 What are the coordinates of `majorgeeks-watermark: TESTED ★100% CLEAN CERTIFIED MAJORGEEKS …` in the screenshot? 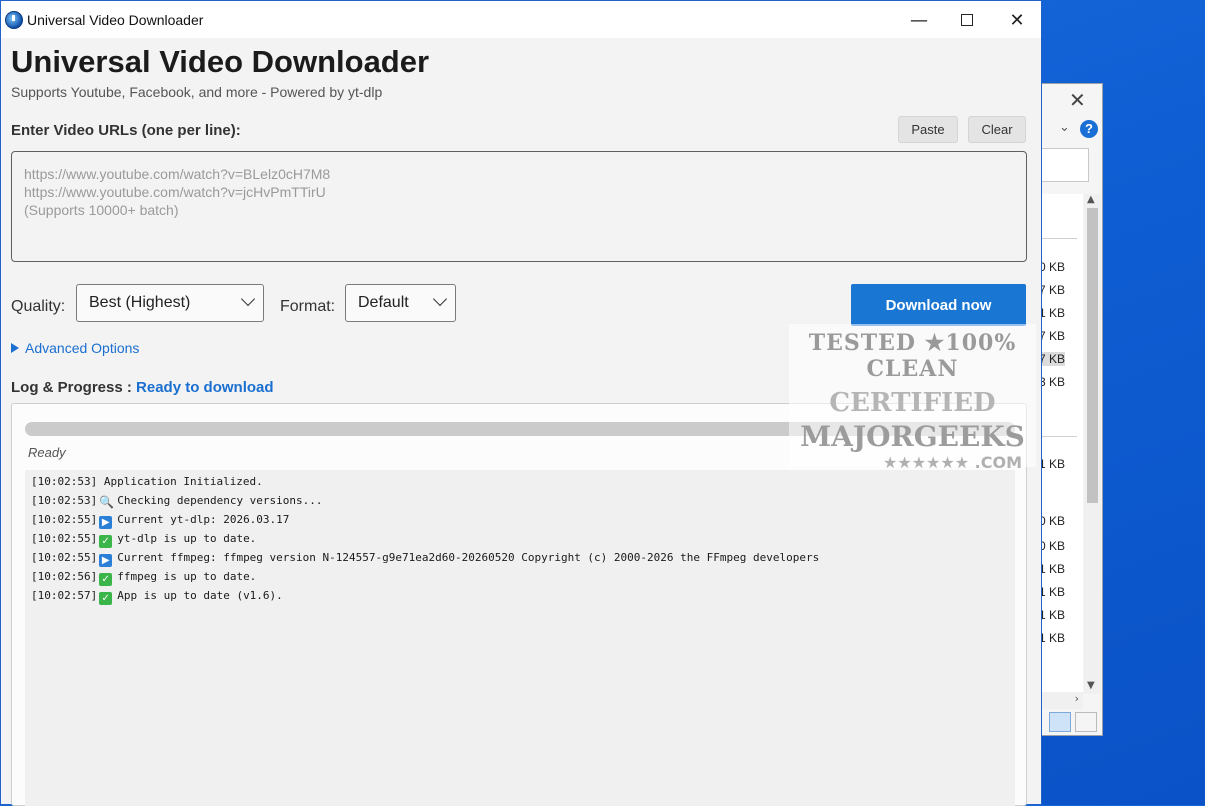 It's located at (912, 398).